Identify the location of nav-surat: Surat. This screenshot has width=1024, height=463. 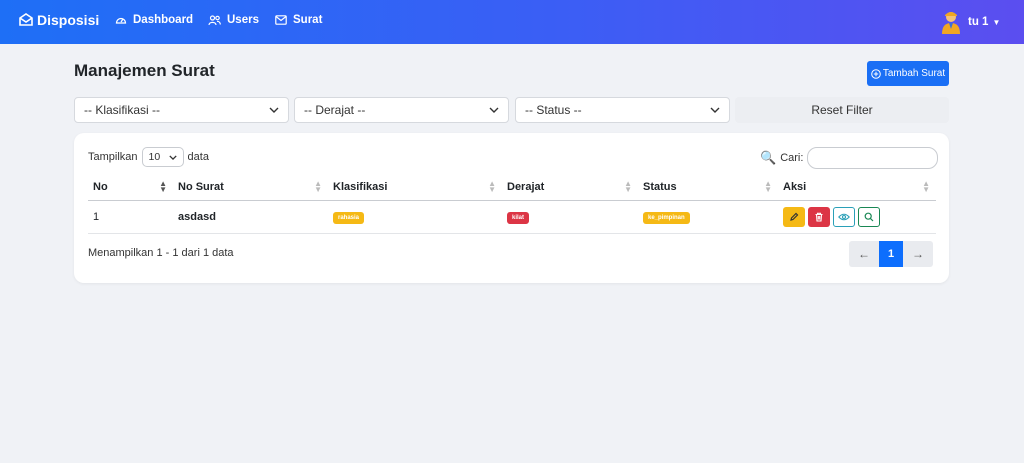
(298, 20).